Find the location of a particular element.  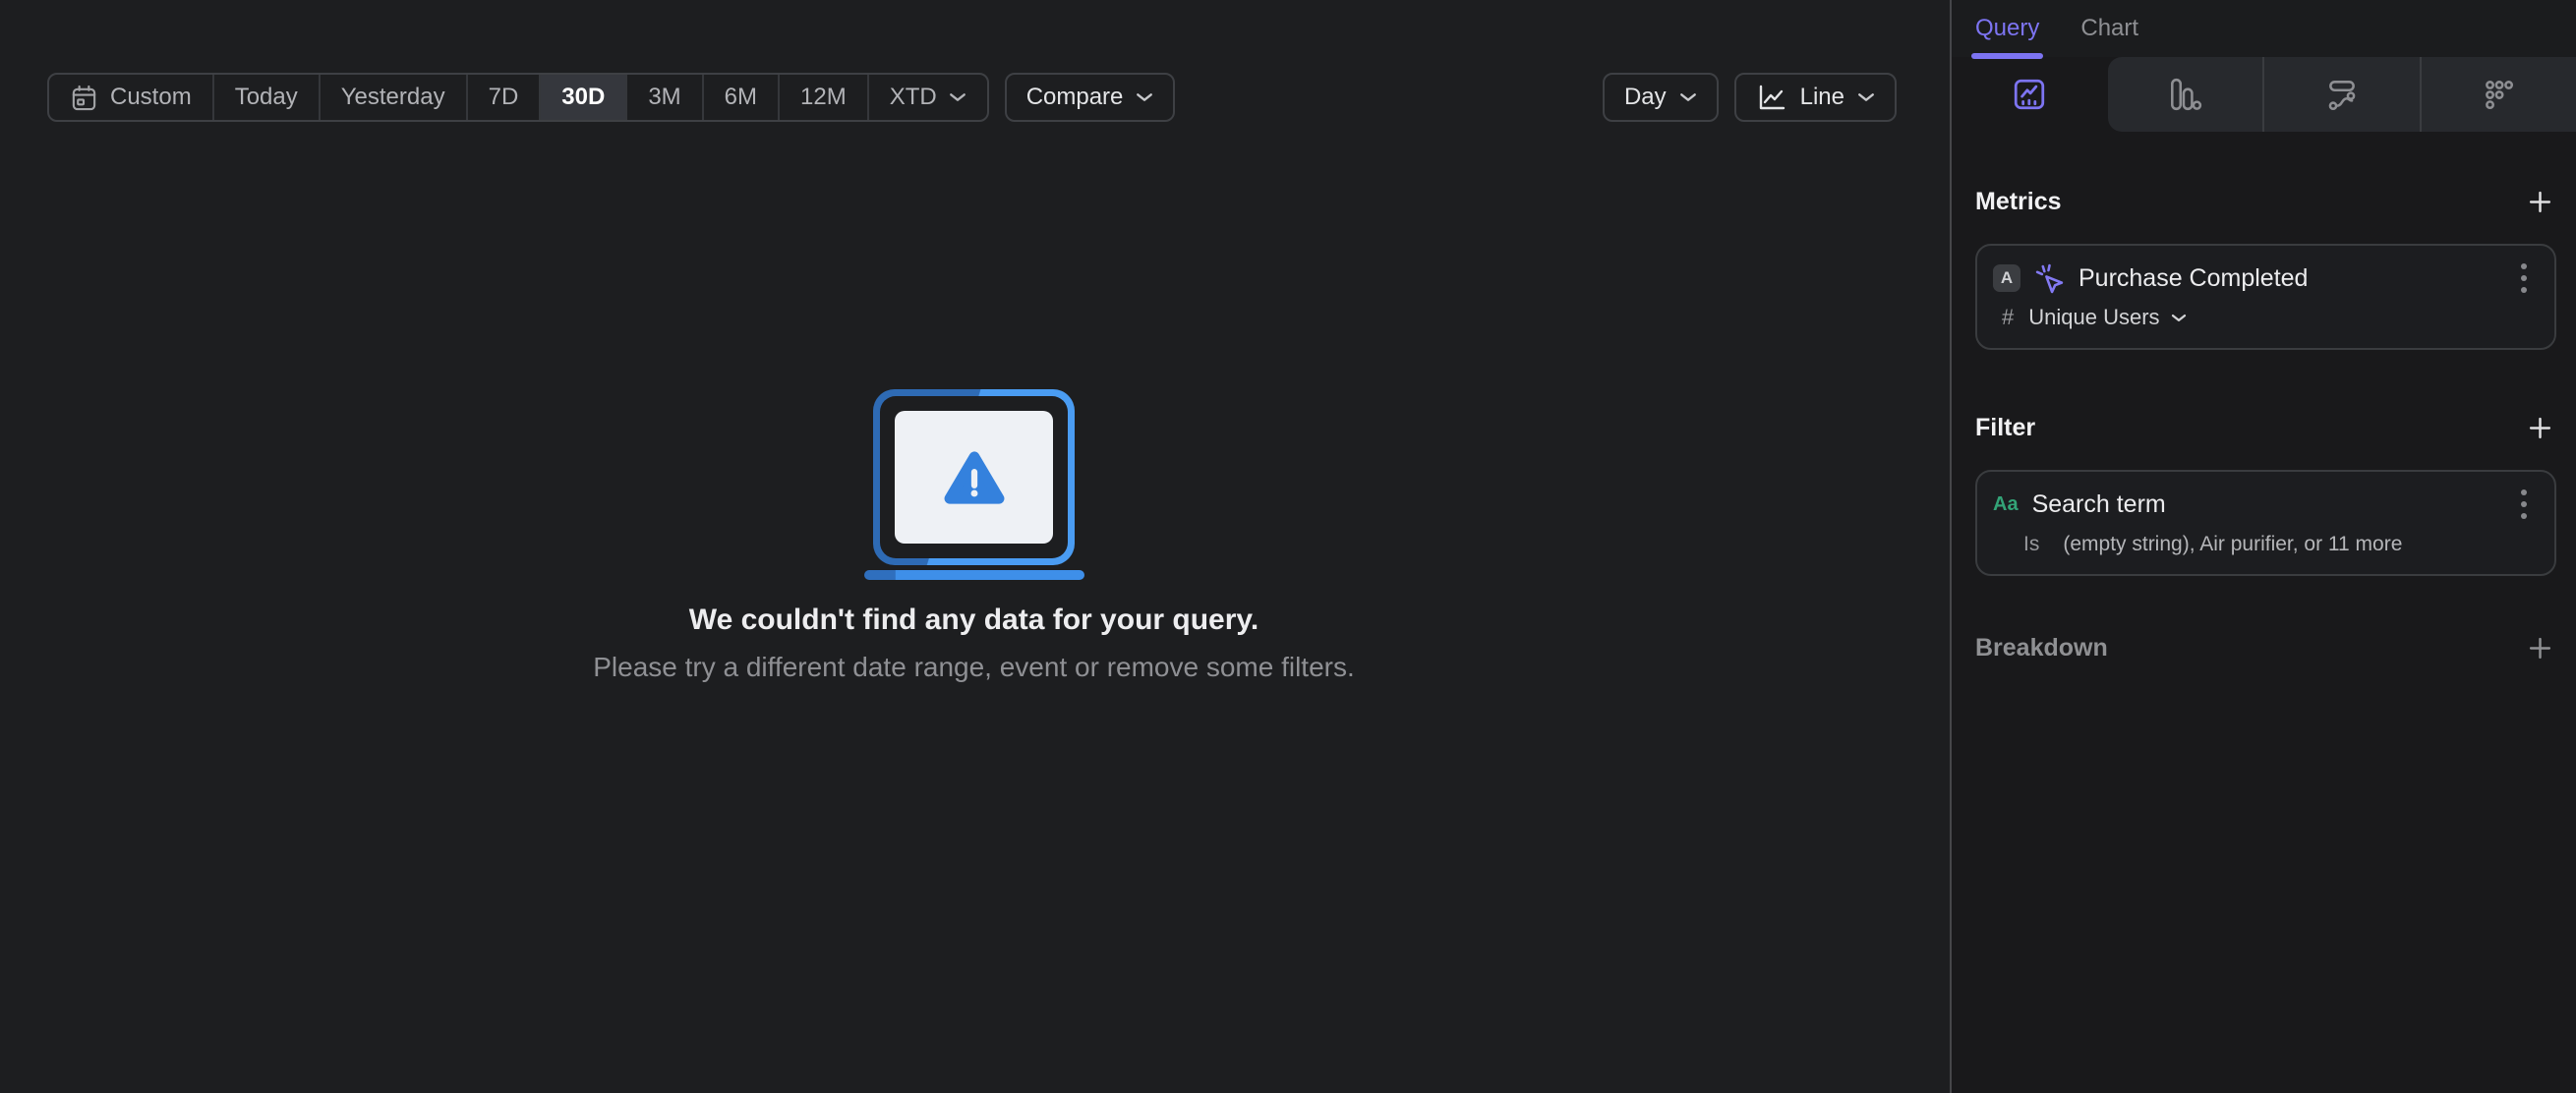

retention-dots-icon is located at coordinates (2500, 95).